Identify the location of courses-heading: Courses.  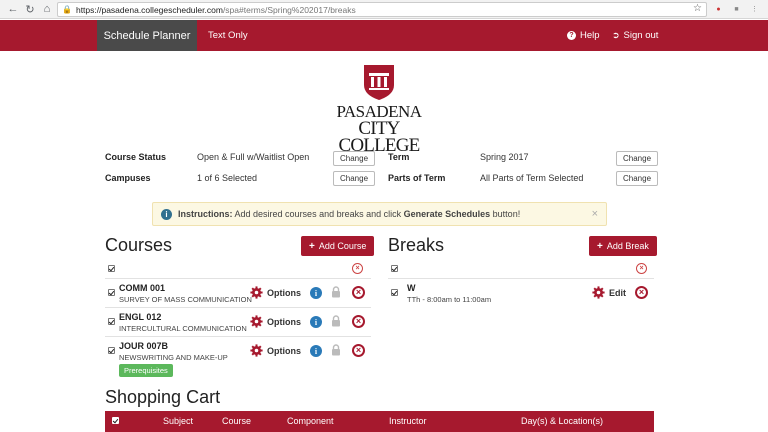
(139, 245).